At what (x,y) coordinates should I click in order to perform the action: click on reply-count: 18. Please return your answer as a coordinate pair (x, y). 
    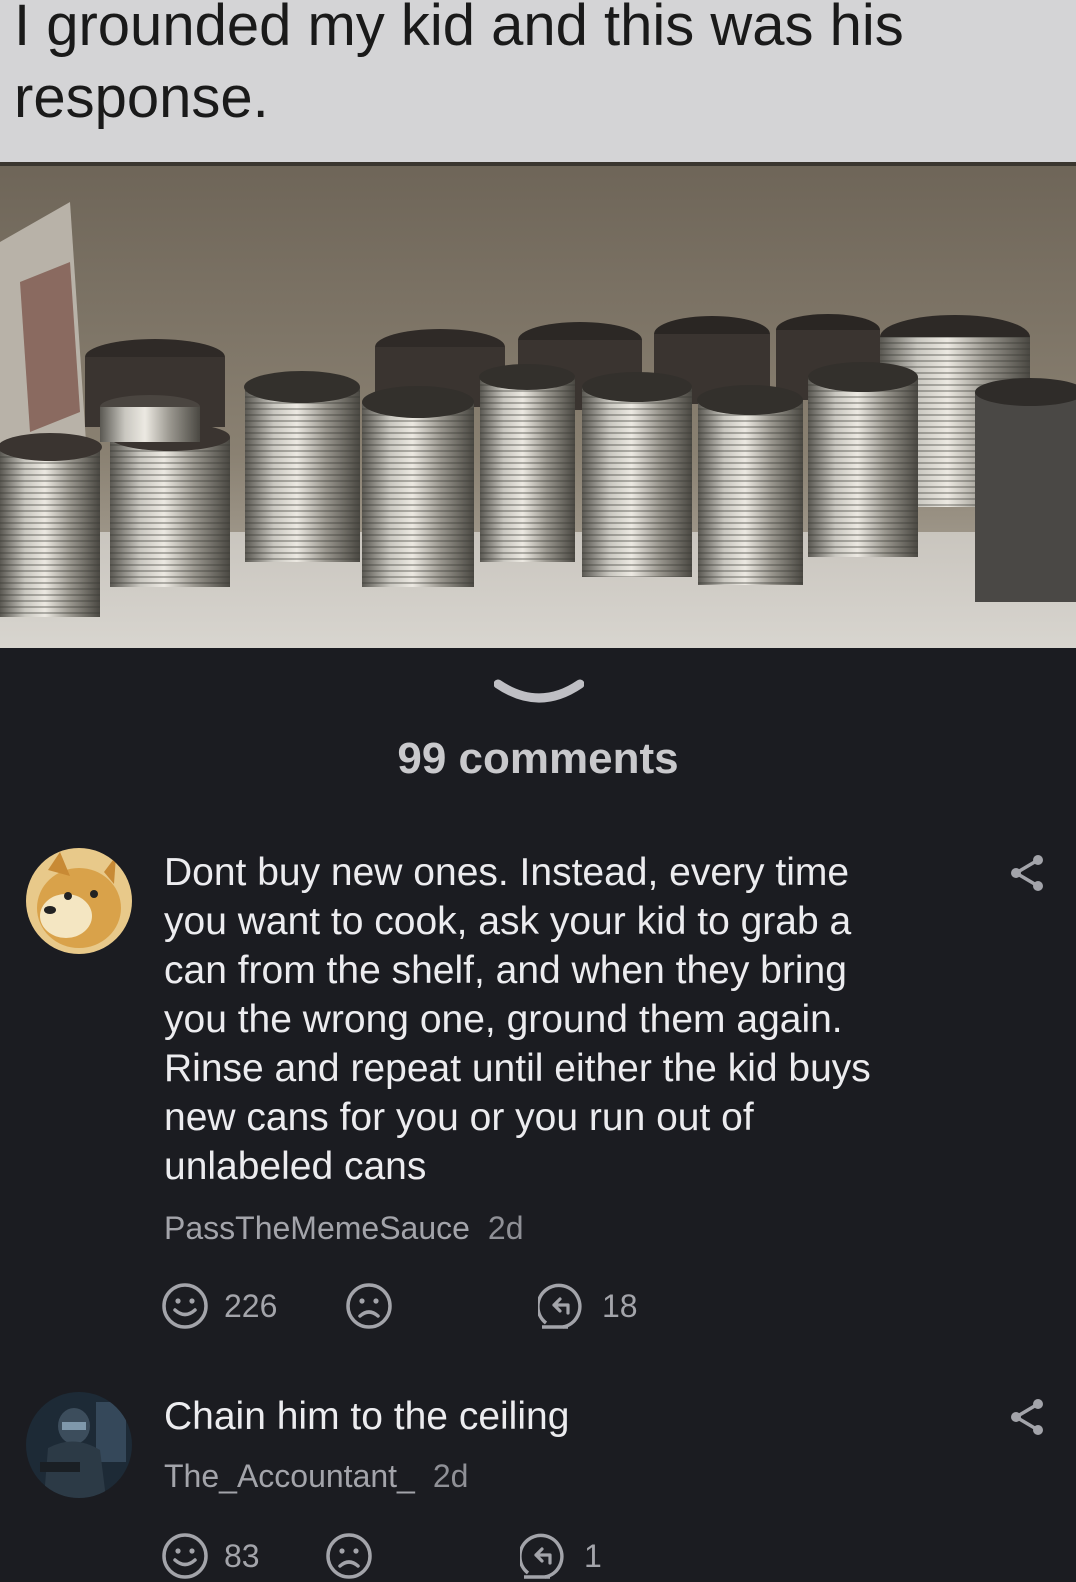
    Looking at the image, I should click on (620, 1305).